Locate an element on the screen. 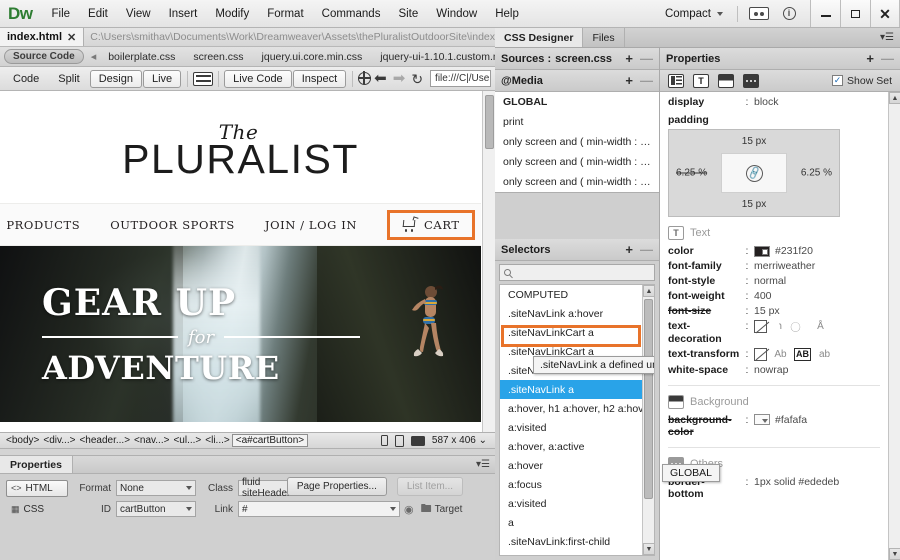 This screenshot has width=900, height=560. document-tab-index-html: index.html ✕ is located at coordinates (42, 37).